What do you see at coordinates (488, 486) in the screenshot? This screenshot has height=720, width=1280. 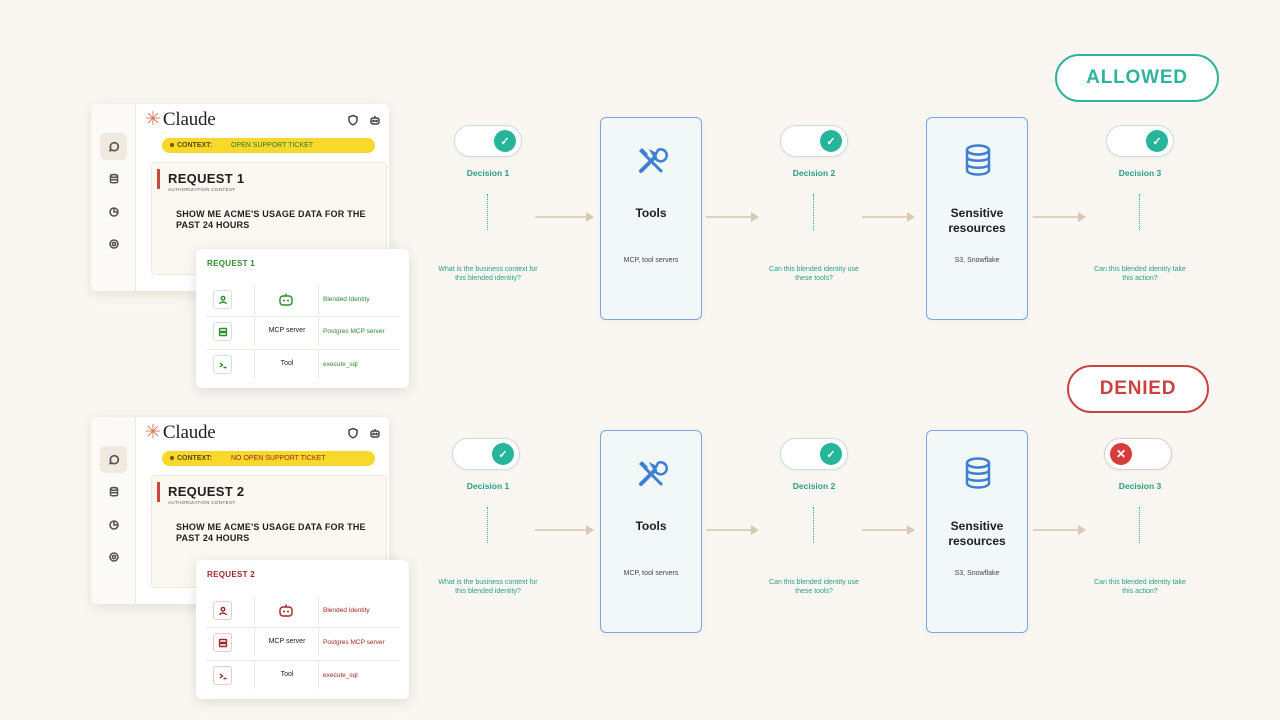 I see `decision-1-label: Decision 1` at bounding box center [488, 486].